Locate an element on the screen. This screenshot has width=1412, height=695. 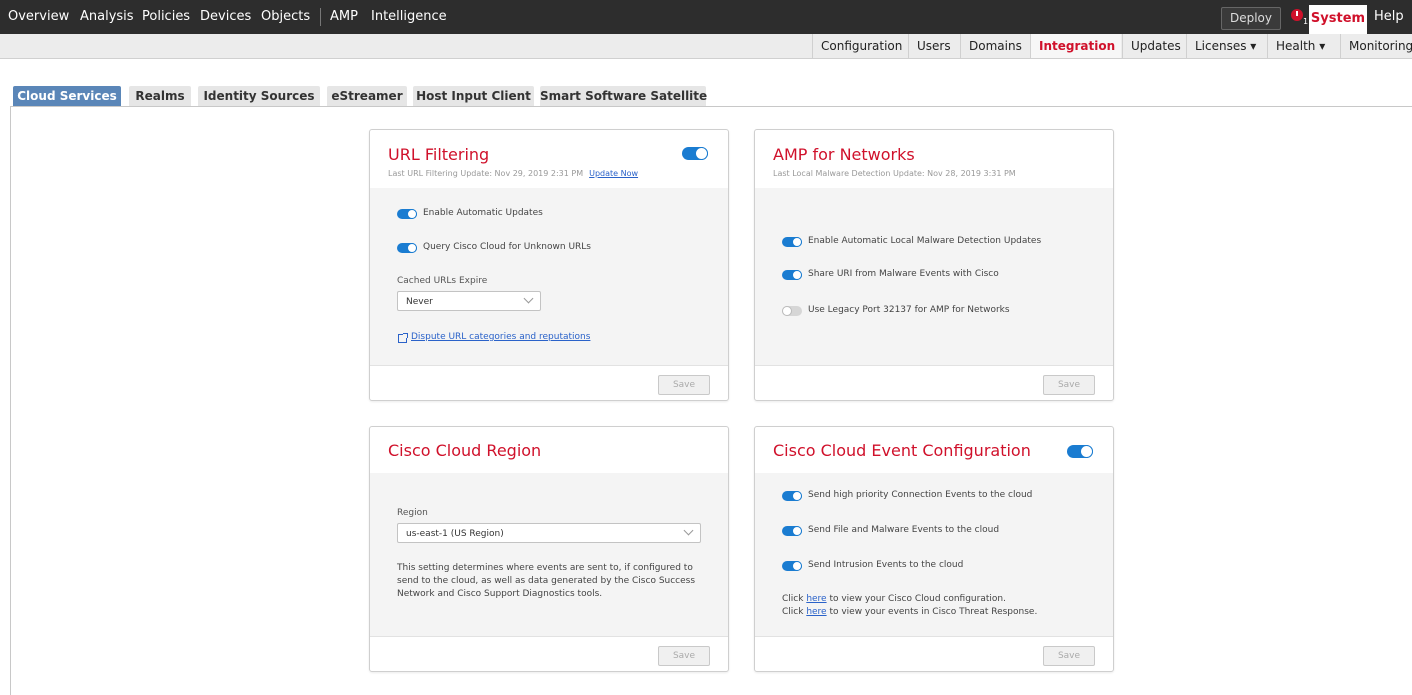
alert-count-badge: 1 is located at coordinates (1306, 21).